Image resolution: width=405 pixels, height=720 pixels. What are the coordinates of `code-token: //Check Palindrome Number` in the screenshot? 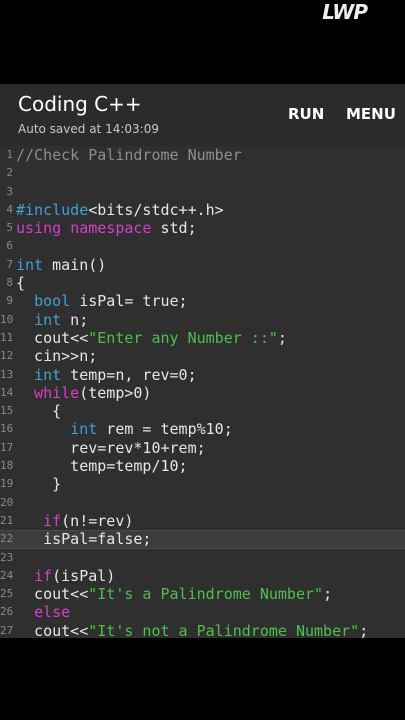 It's located at (129, 155).